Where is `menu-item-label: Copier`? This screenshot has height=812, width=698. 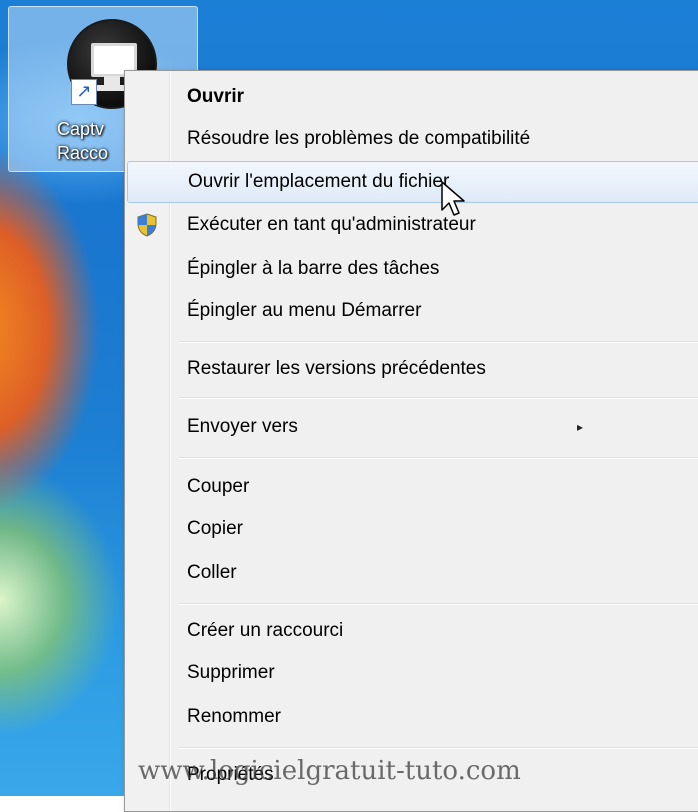 menu-item-label: Copier is located at coordinates (215, 528).